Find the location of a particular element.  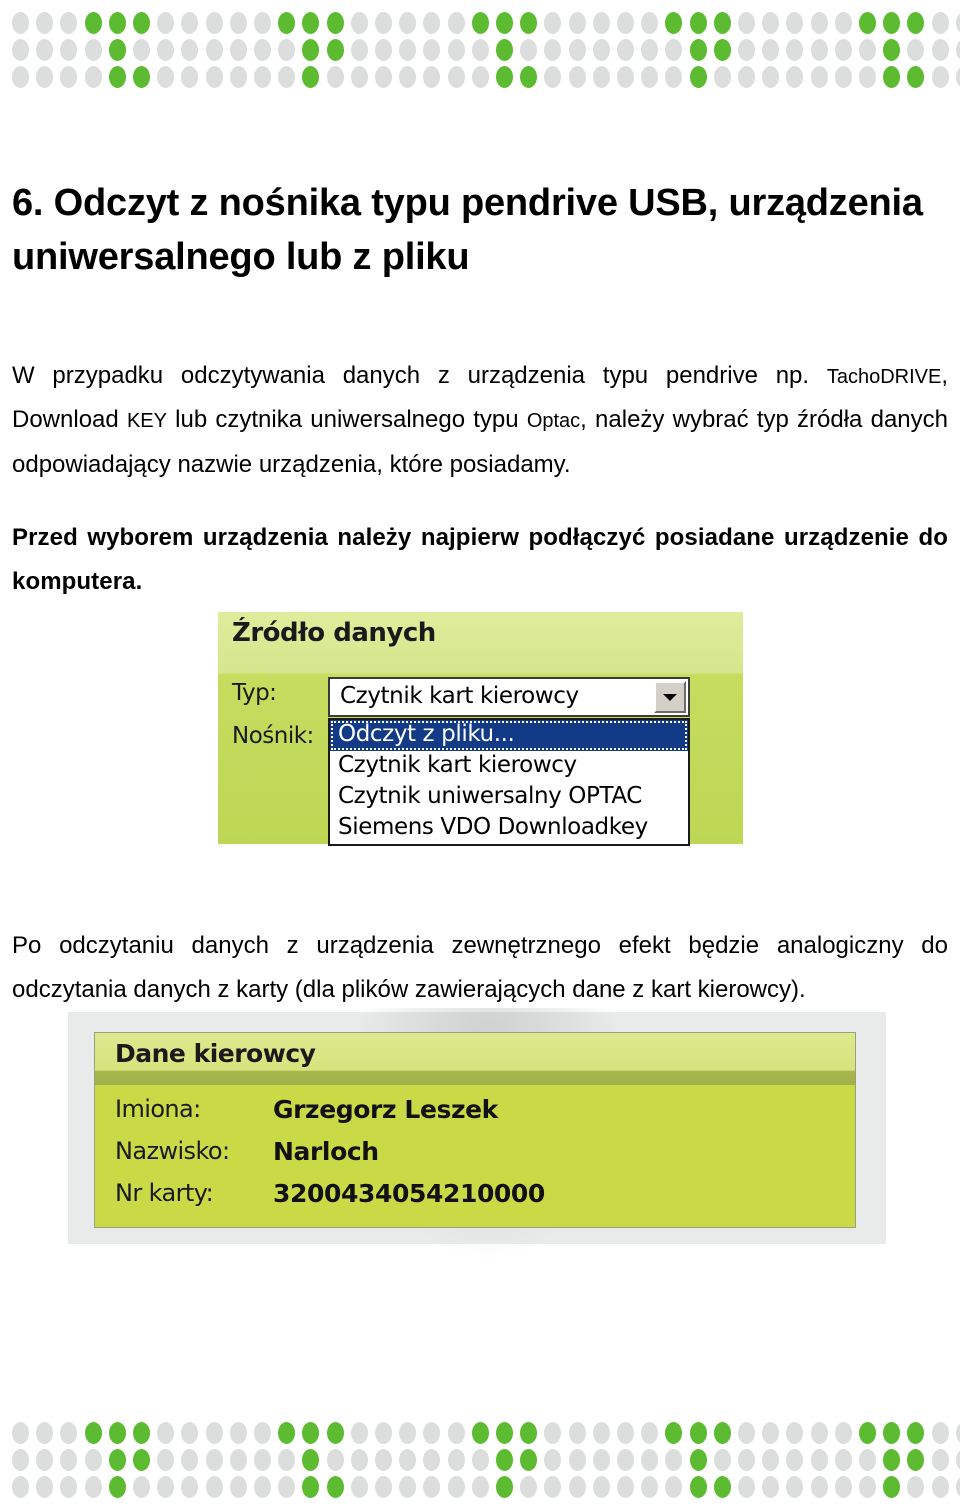

dropdown-option: Czytnik kart kierowcy is located at coordinates (509, 766).